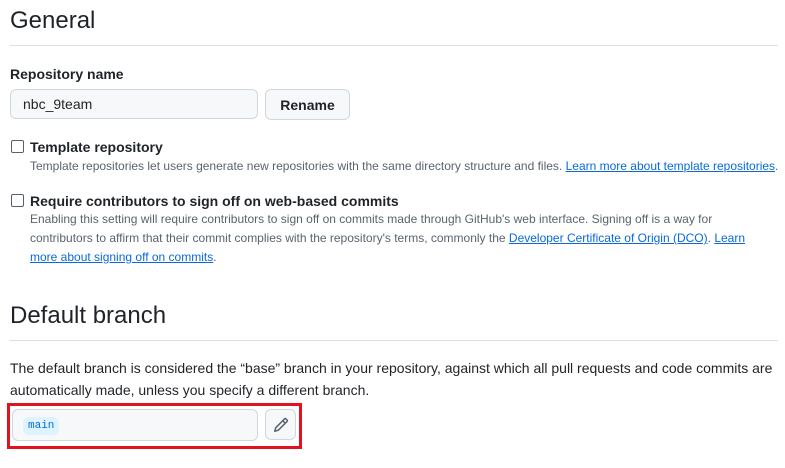  Describe the element at coordinates (215, 257) in the screenshot. I see `signoff-description-end: .` at that location.